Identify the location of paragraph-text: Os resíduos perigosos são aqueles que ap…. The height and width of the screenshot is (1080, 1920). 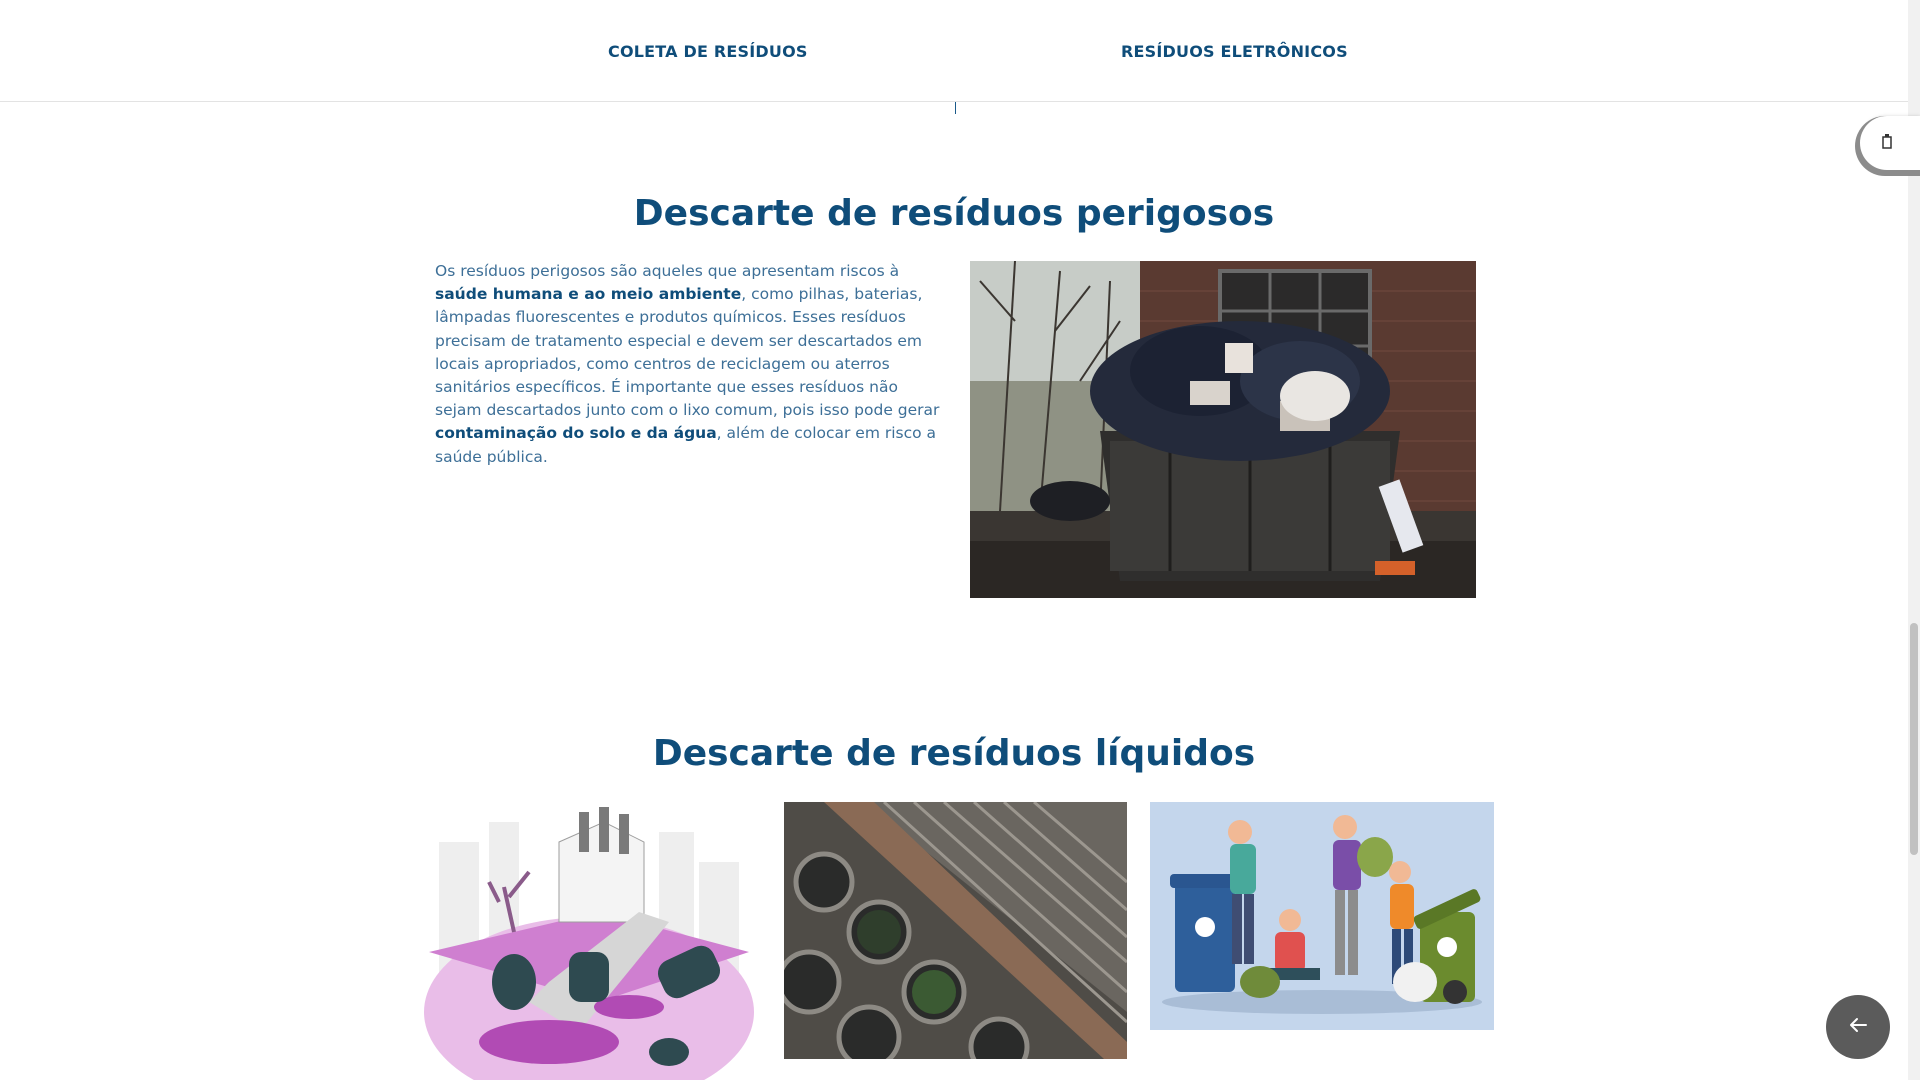
(667, 271).